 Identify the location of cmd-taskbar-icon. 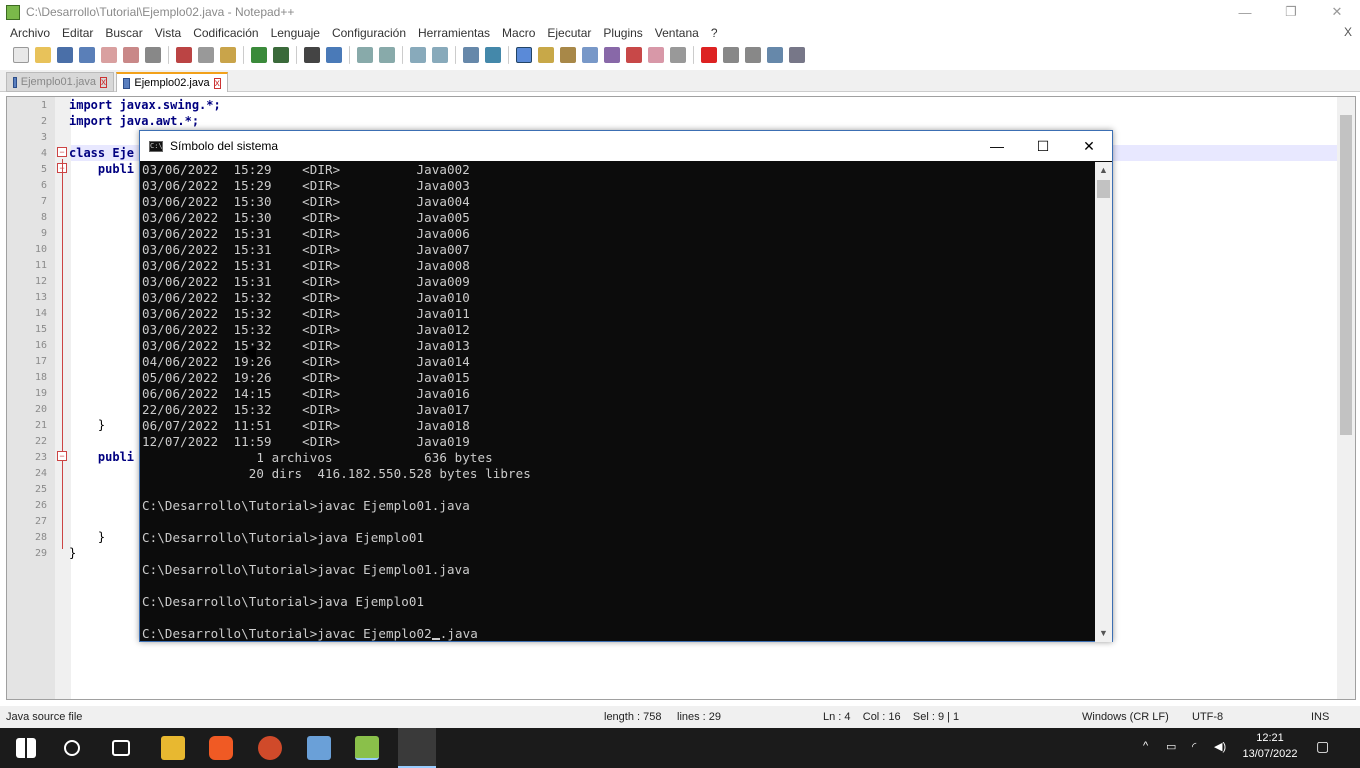
(417, 748).